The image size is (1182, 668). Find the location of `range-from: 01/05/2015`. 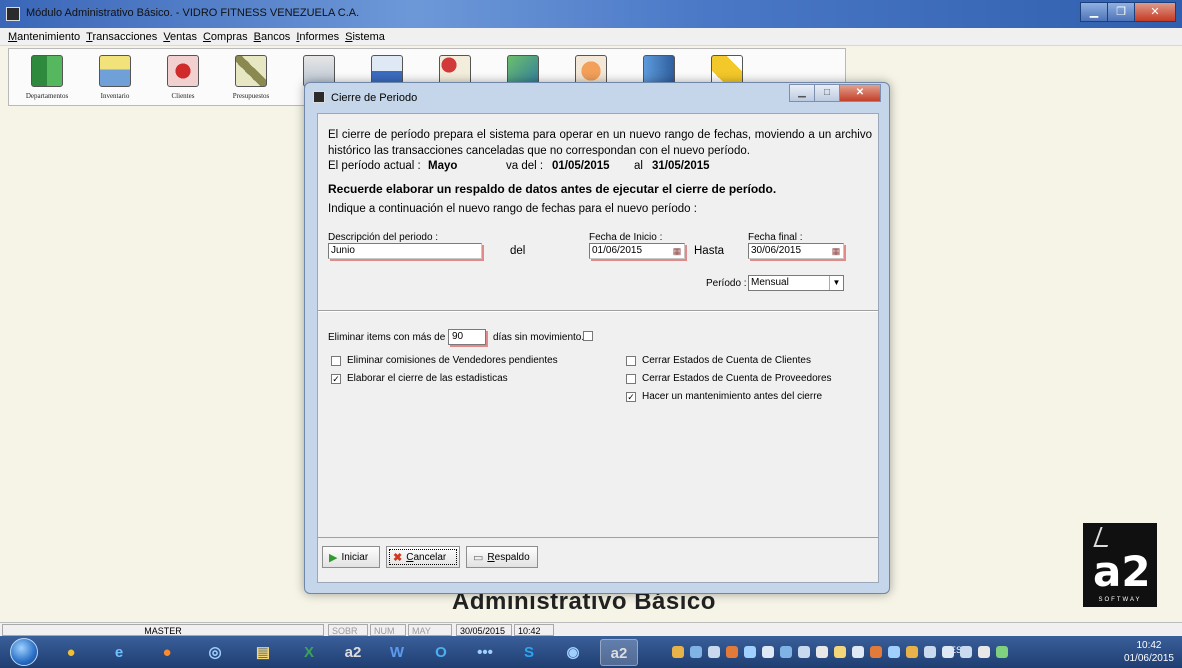

range-from: 01/05/2015 is located at coordinates (581, 166).